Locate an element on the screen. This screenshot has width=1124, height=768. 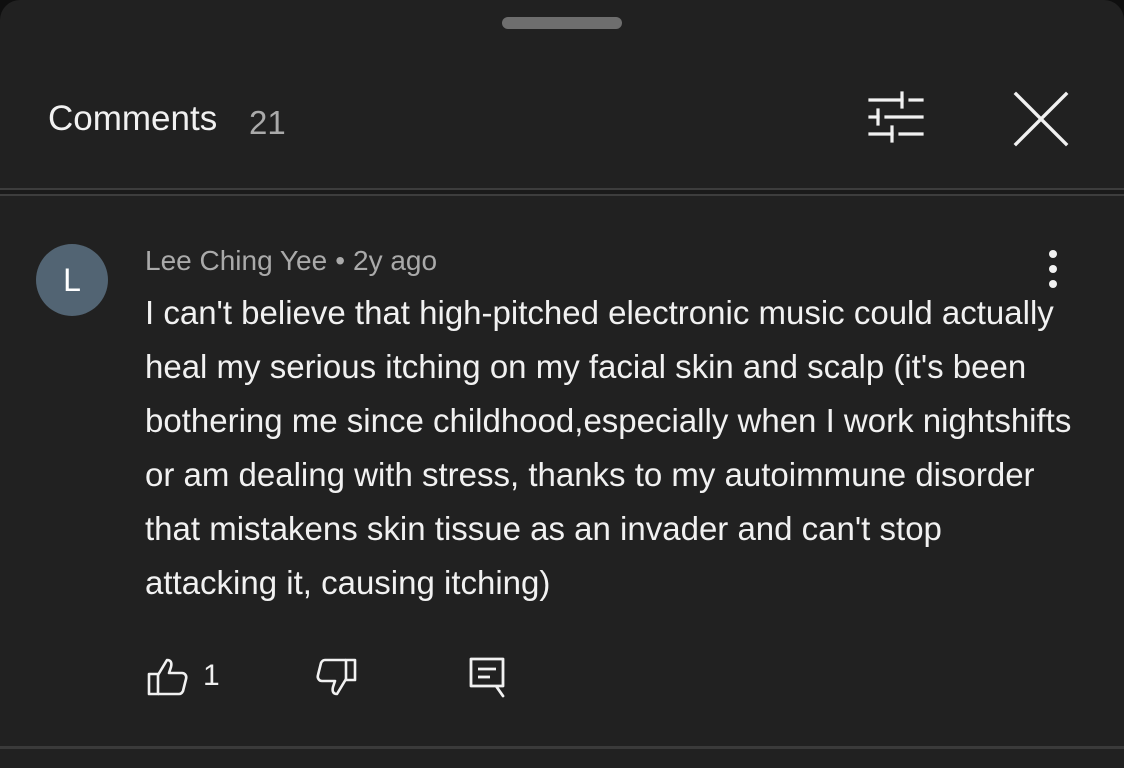
avatar: L is located at coordinates (72, 280).